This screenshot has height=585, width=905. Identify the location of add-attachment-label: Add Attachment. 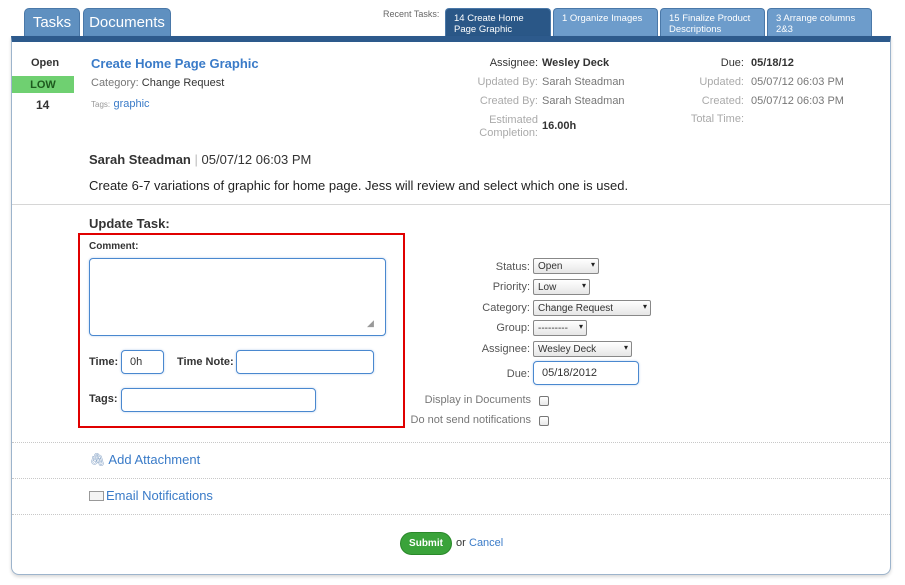
(154, 459).